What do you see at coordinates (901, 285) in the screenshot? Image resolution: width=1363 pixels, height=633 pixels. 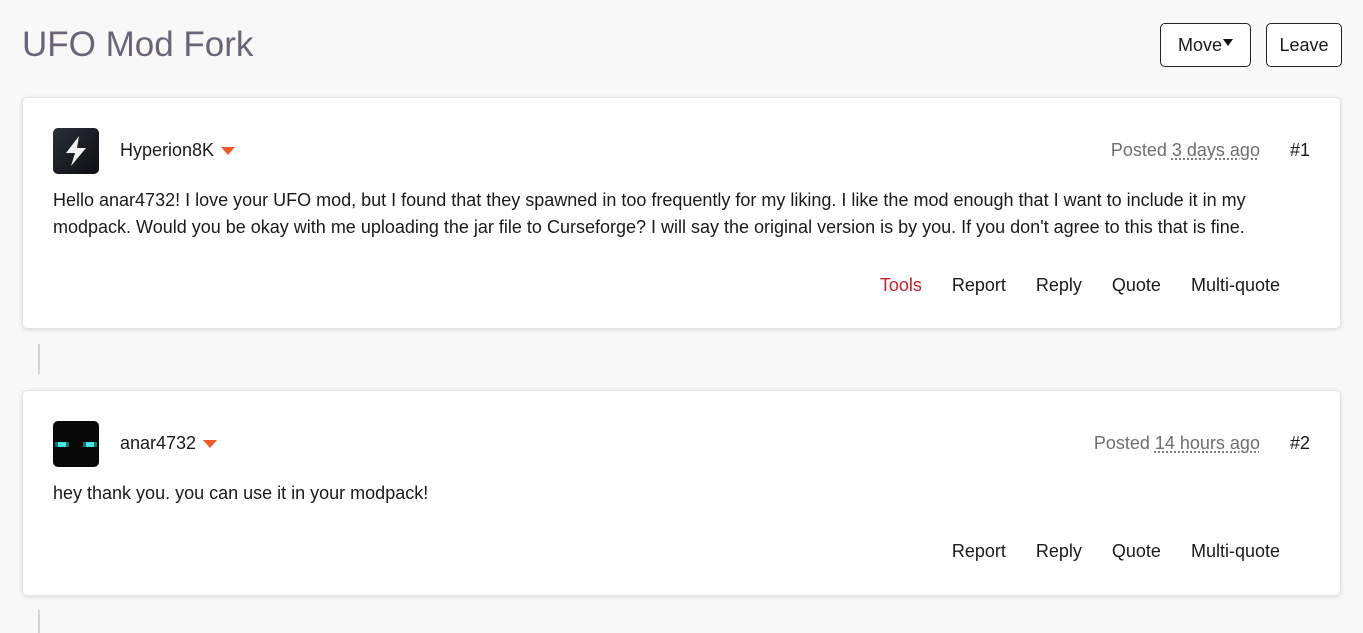 I see `tools-link: Tools` at bounding box center [901, 285].